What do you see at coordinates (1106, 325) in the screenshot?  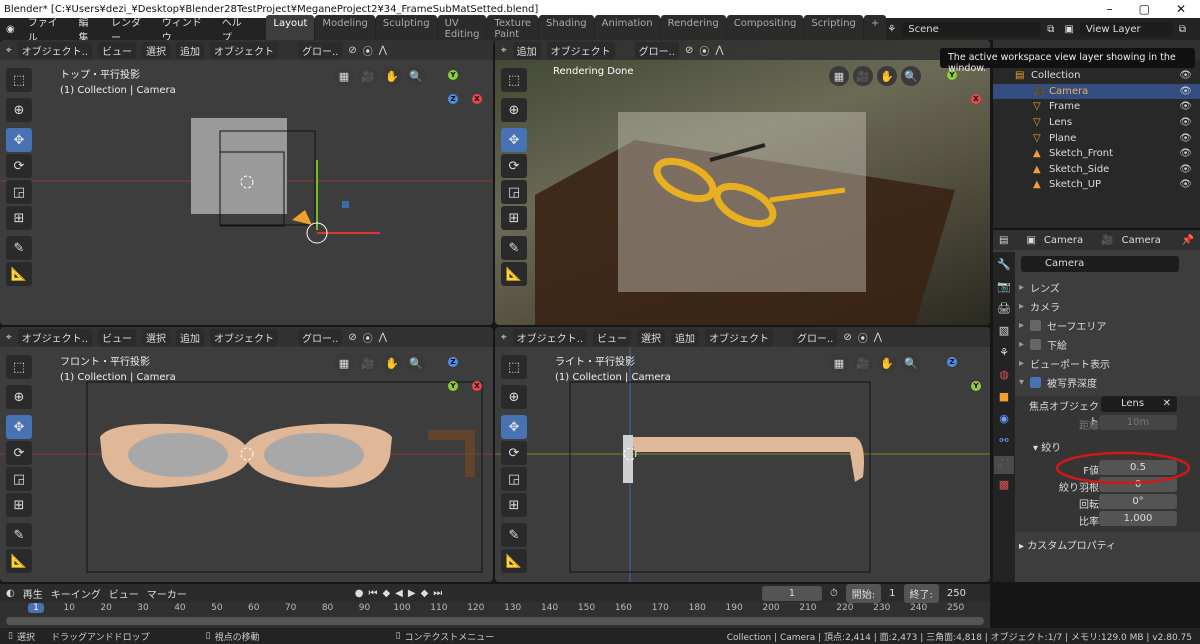 I see `panel-2: ▸ セーフエリア` at bounding box center [1106, 325].